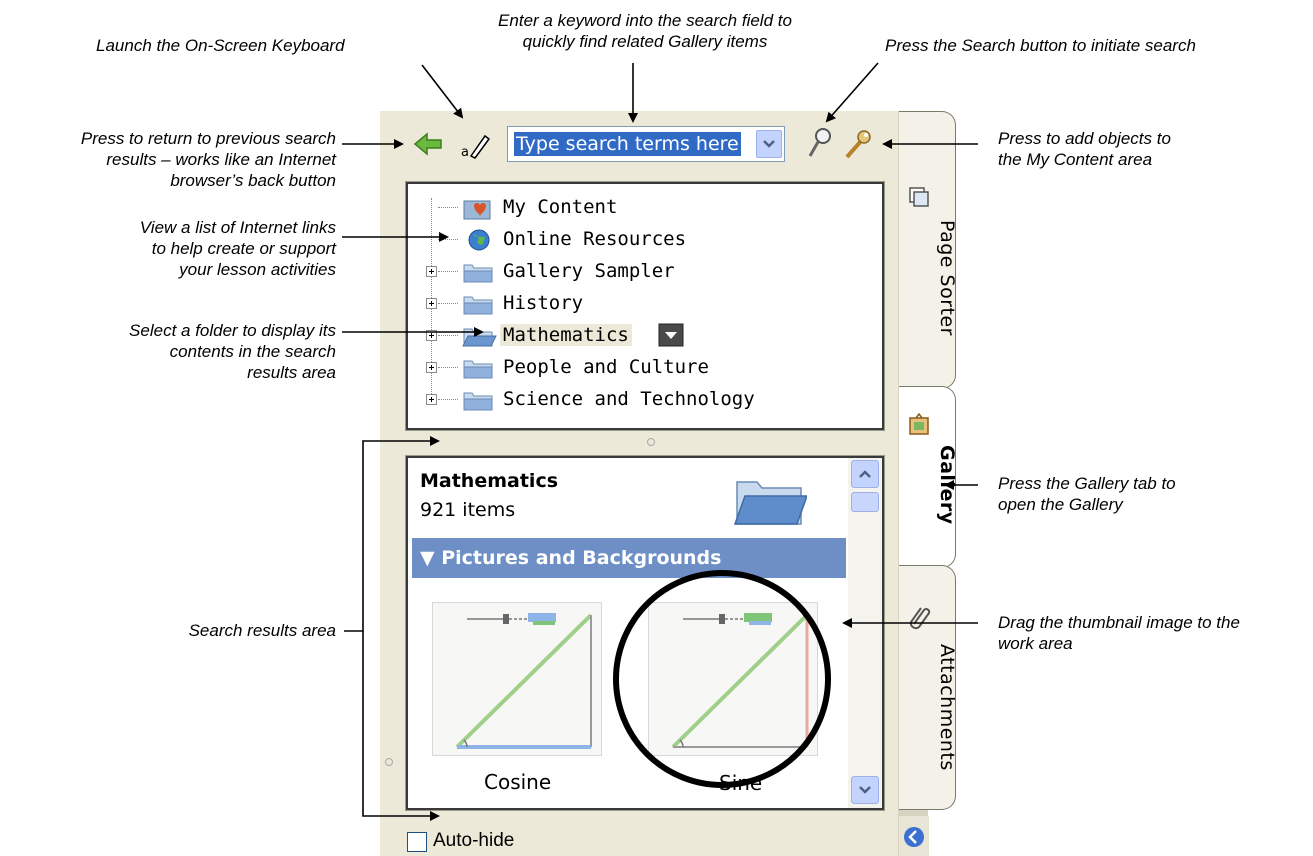 The width and height of the screenshot is (1313, 856). What do you see at coordinates (262, 630) in the screenshot?
I see `callout-results-area: Search results area` at bounding box center [262, 630].